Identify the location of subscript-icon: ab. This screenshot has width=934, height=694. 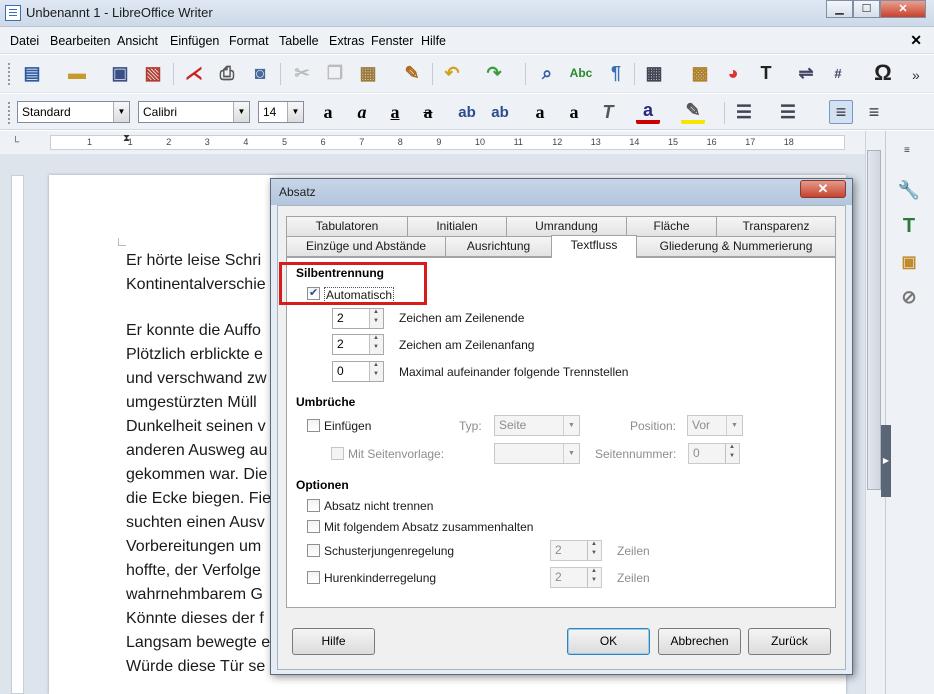
(500, 112).